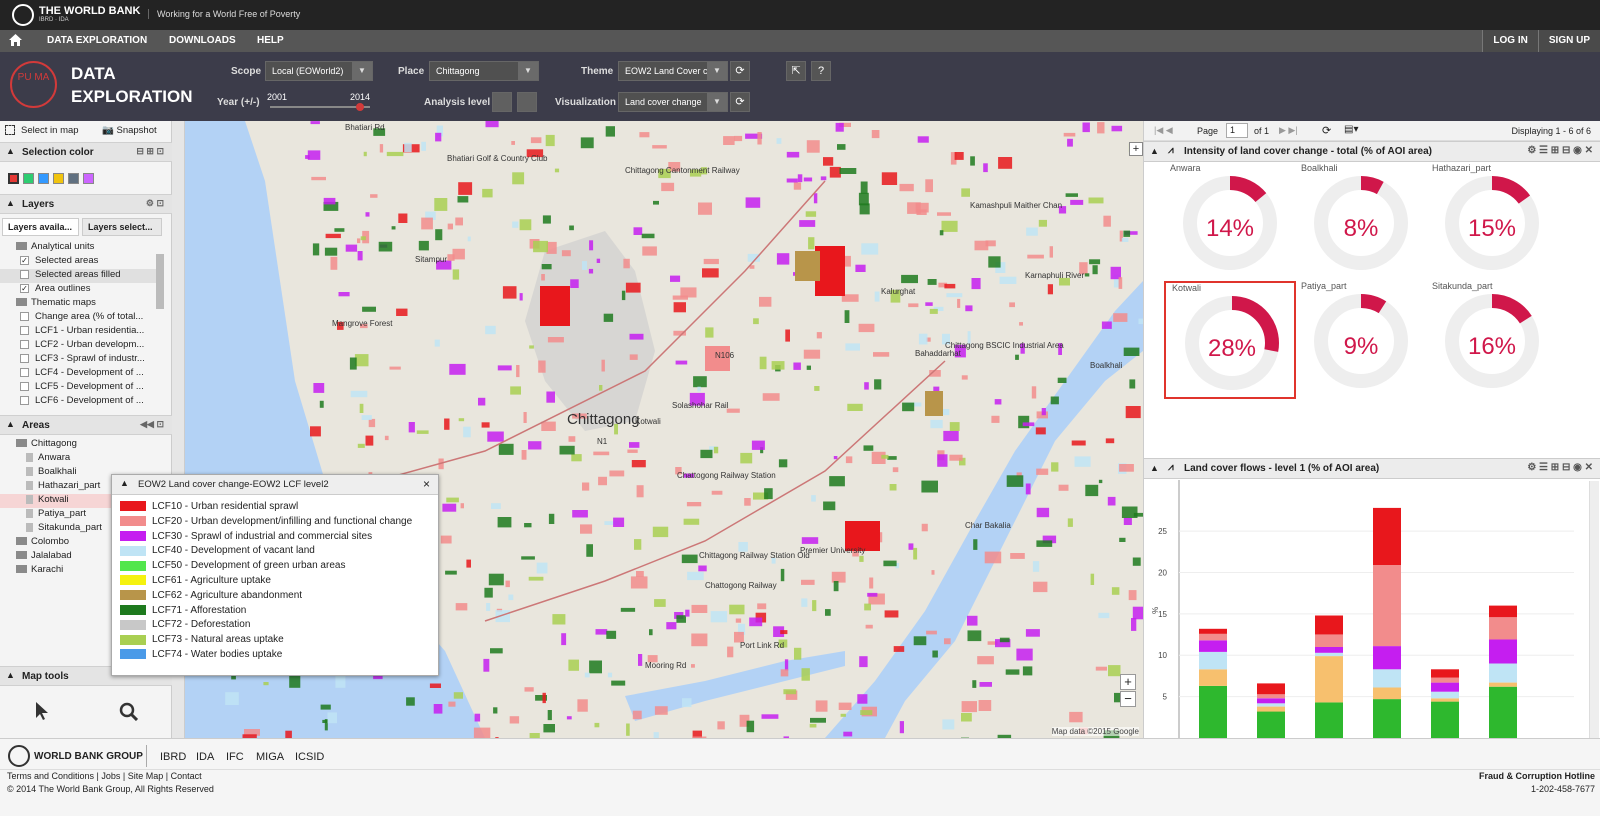 This screenshot has height=816, width=1600. I want to click on expand-map-icon: +, so click(1136, 149).